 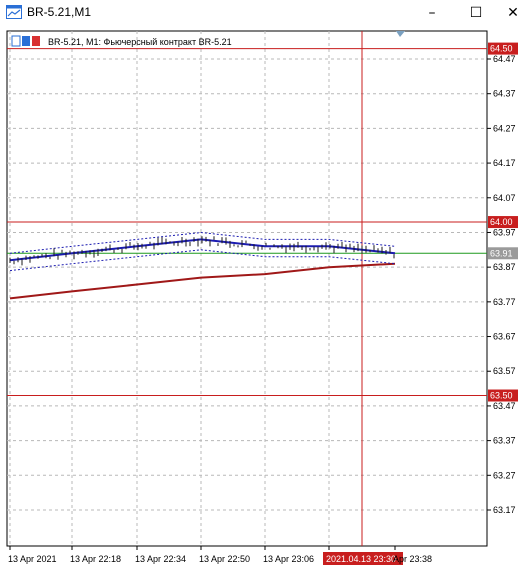 I want to click on time-tick-label: 2021.04.13 23:30, so click(x=361, y=559).